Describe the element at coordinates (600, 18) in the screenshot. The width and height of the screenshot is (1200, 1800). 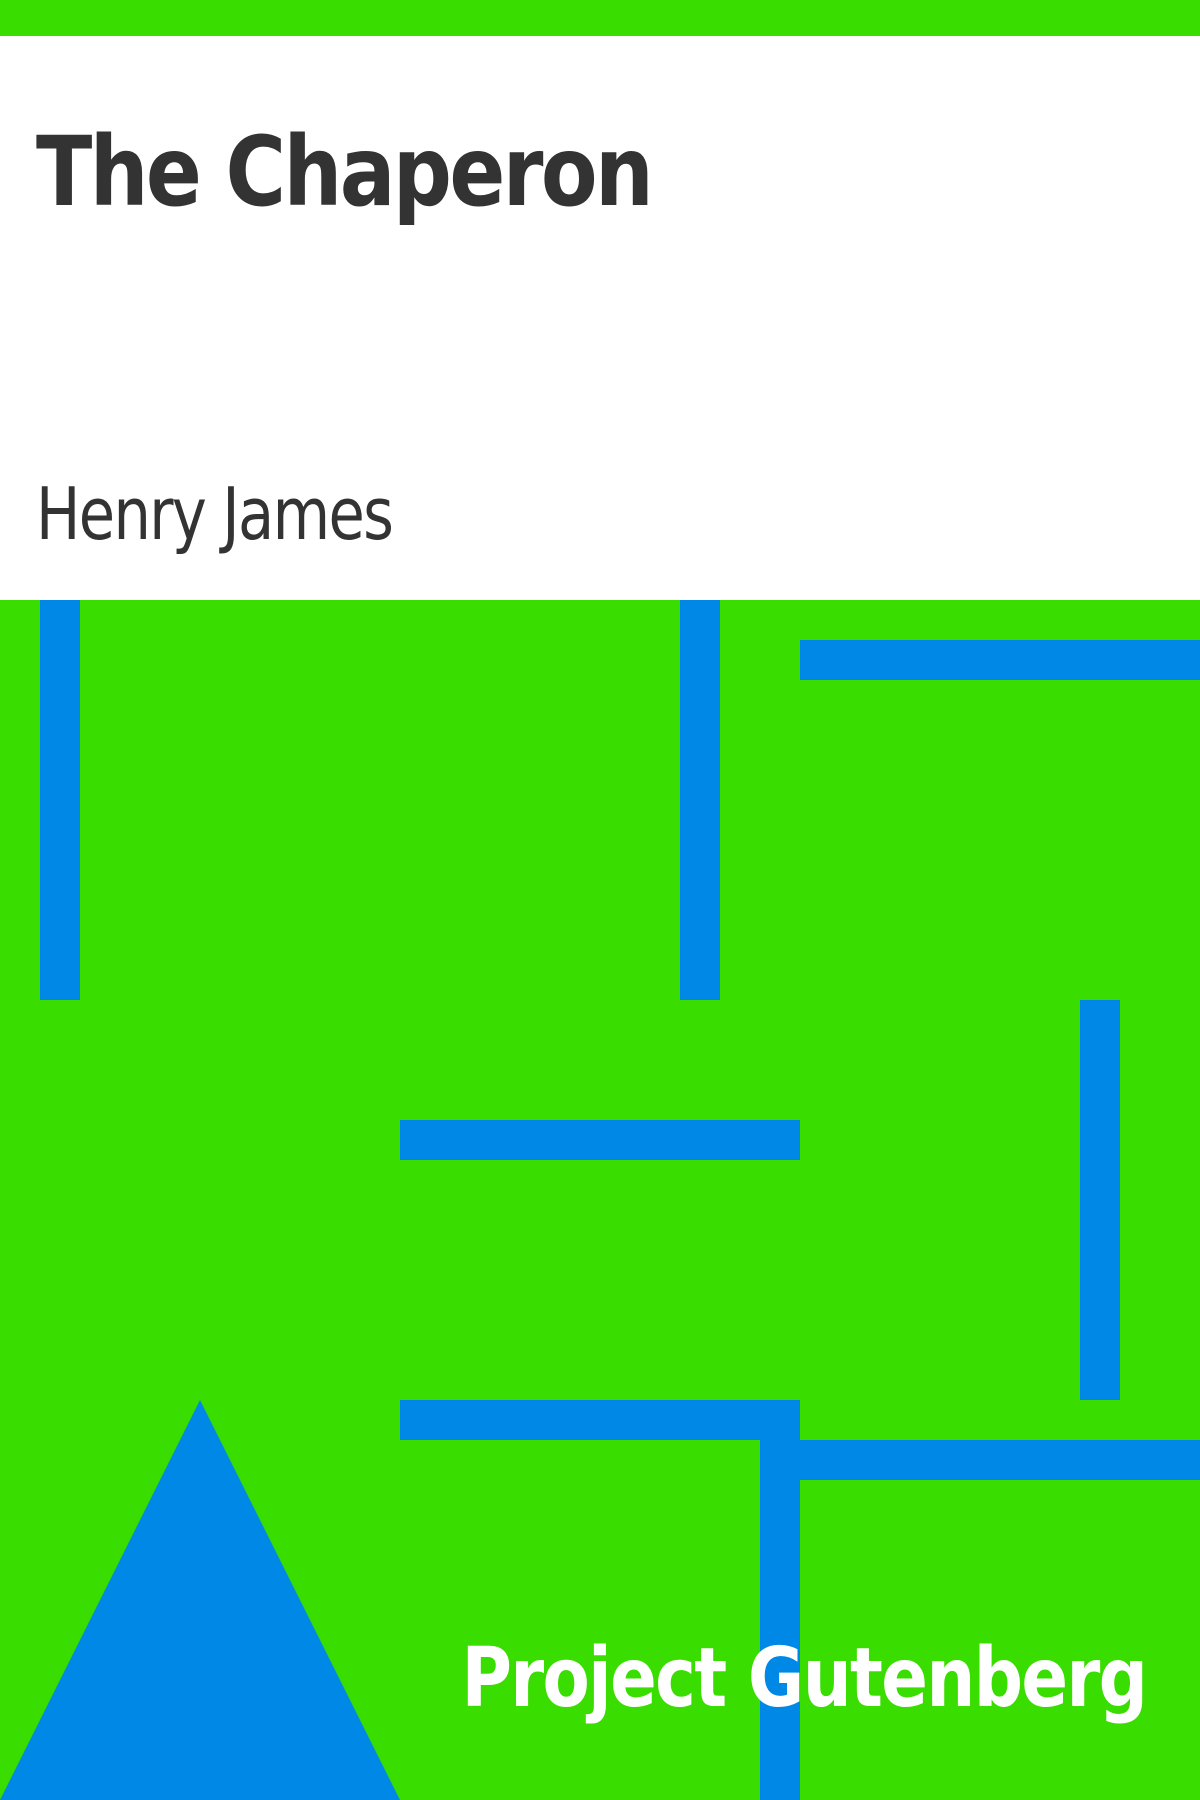
I see `top-color-strip` at that location.